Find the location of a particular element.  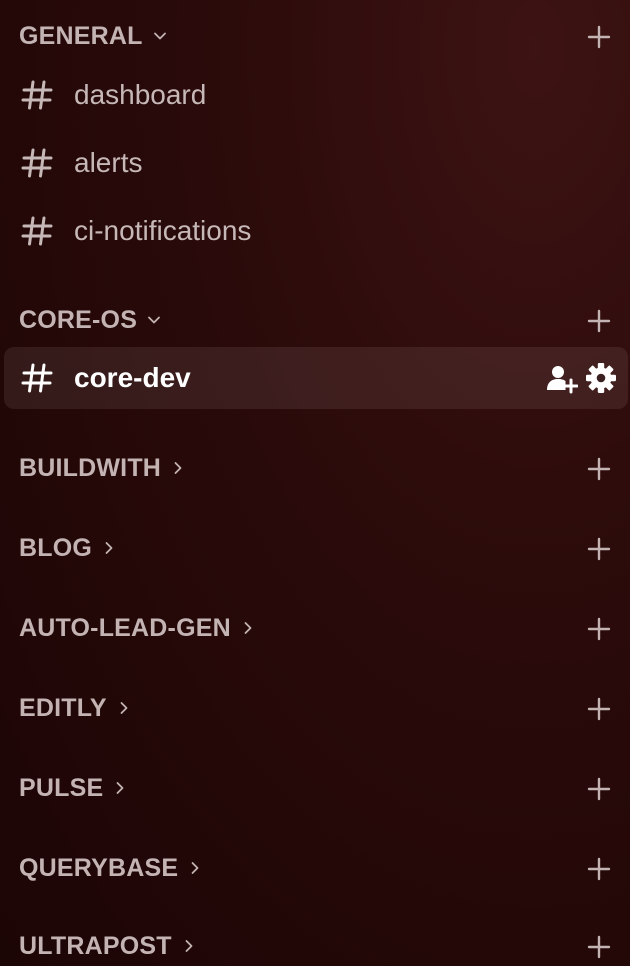

channel-label: core-dev is located at coordinates (132, 377).